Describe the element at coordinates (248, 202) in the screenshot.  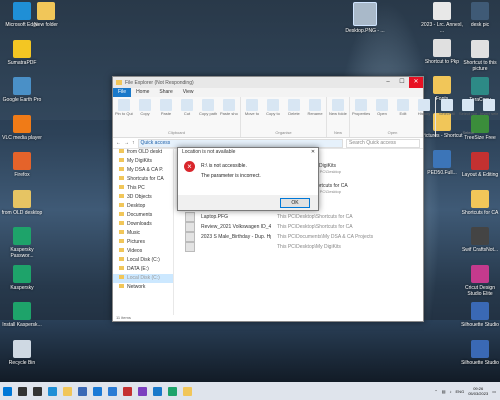
I see `dialog-footer: OK` at that location.